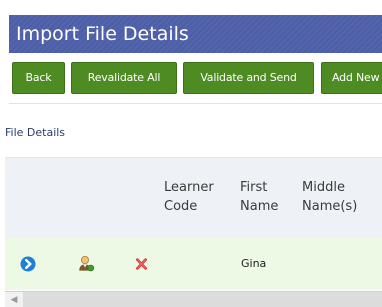 This screenshot has height=307, width=382. Describe the element at coordinates (195, 34) in the screenshot. I see `page-title: Import File Details` at that location.